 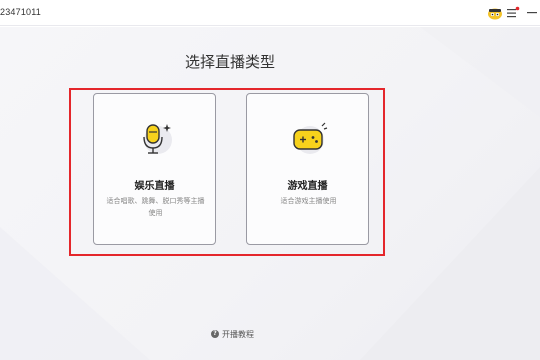 I want to click on card-title: 娱乐直播, so click(x=154, y=186).